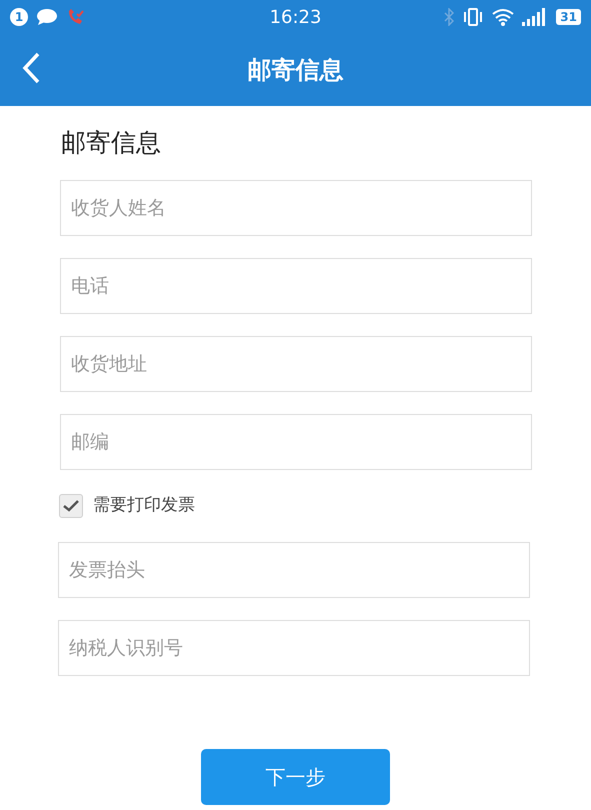 This screenshot has height=810, width=591. I want to click on next-button: 下一步, so click(295, 777).